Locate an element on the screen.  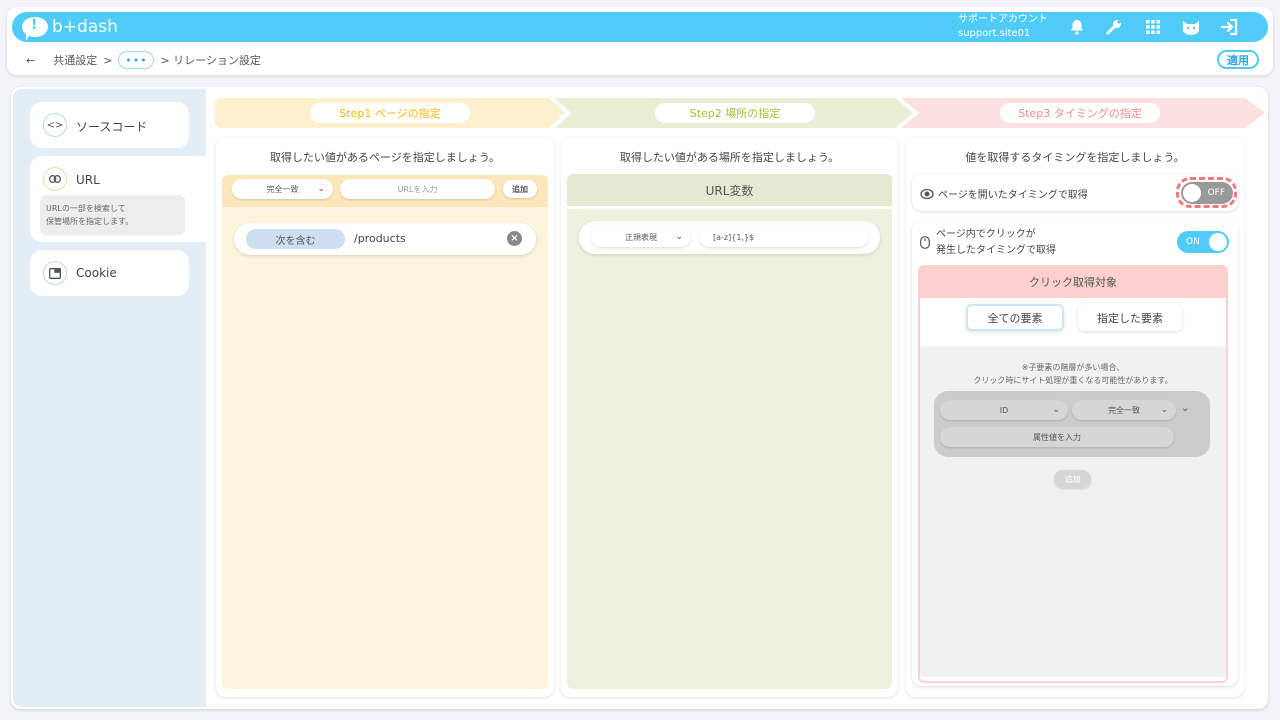
eye-icon is located at coordinates (927, 194).